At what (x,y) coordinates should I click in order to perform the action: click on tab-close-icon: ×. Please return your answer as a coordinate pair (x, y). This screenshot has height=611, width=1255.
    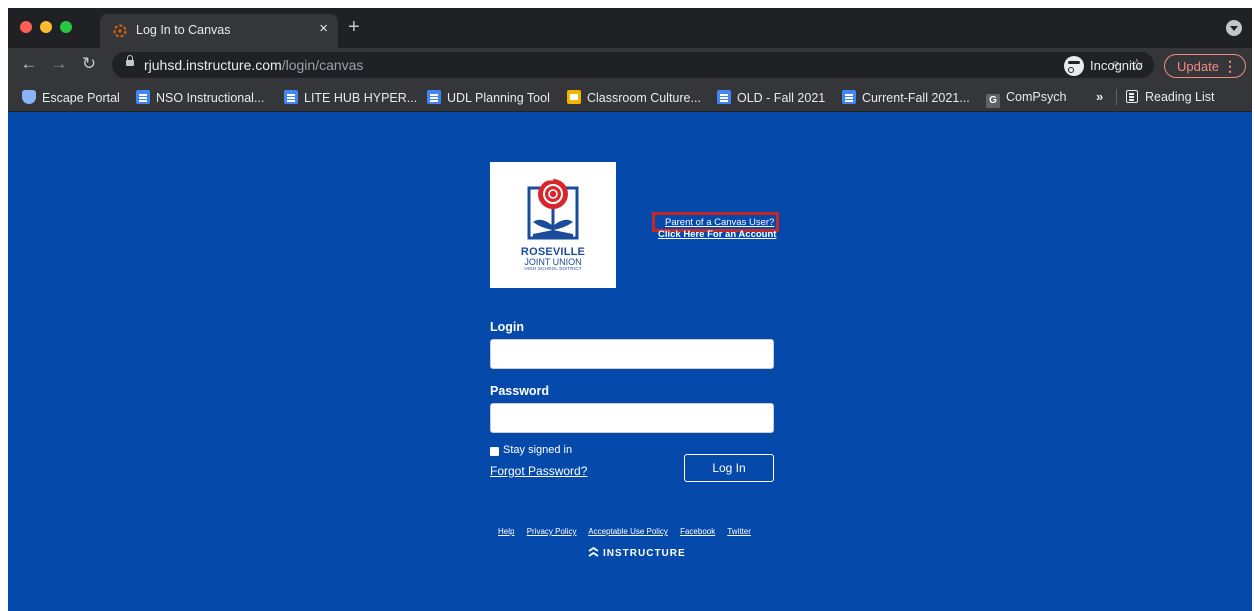
    Looking at the image, I should click on (323, 28).